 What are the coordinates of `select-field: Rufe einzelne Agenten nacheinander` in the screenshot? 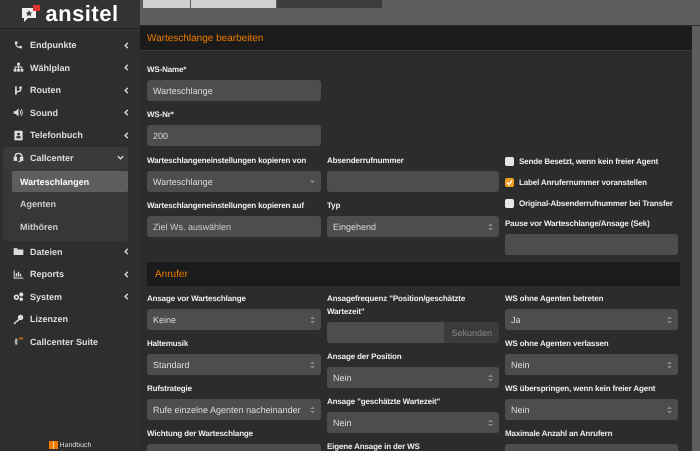 It's located at (234, 409).